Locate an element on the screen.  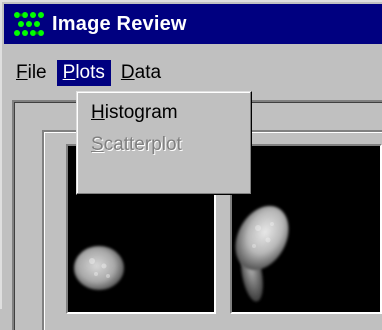
menu-item-histogram: Histogram is located at coordinates (134, 113).